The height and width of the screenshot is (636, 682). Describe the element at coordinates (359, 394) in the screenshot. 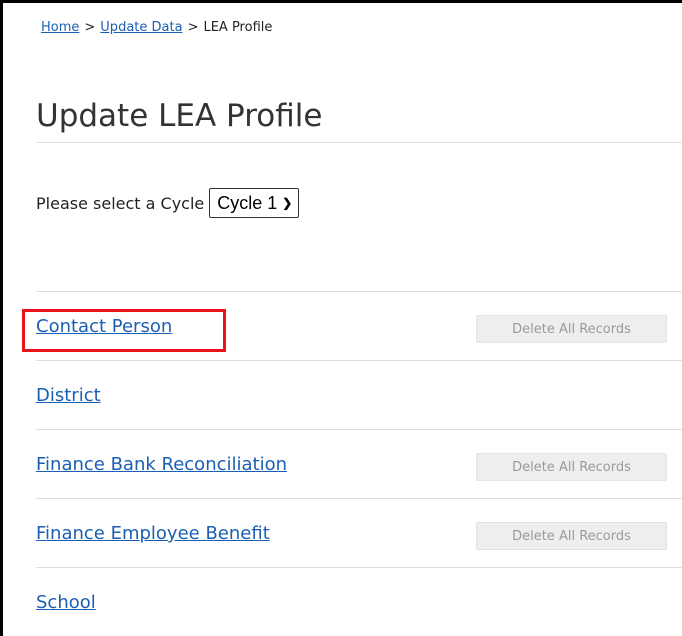

I see `list-item: District` at that location.